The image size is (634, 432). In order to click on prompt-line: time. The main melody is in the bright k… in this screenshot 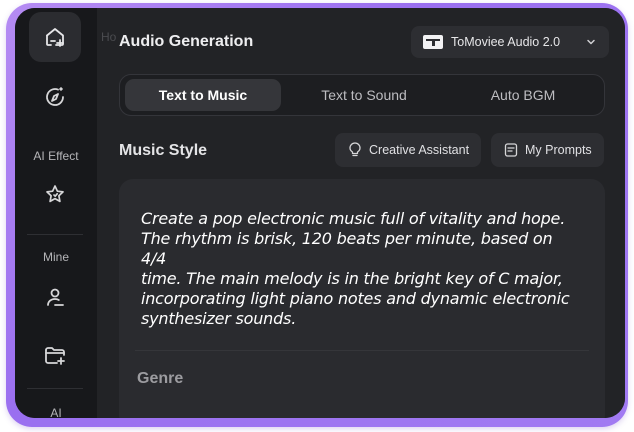, I will do `click(352, 278)`.